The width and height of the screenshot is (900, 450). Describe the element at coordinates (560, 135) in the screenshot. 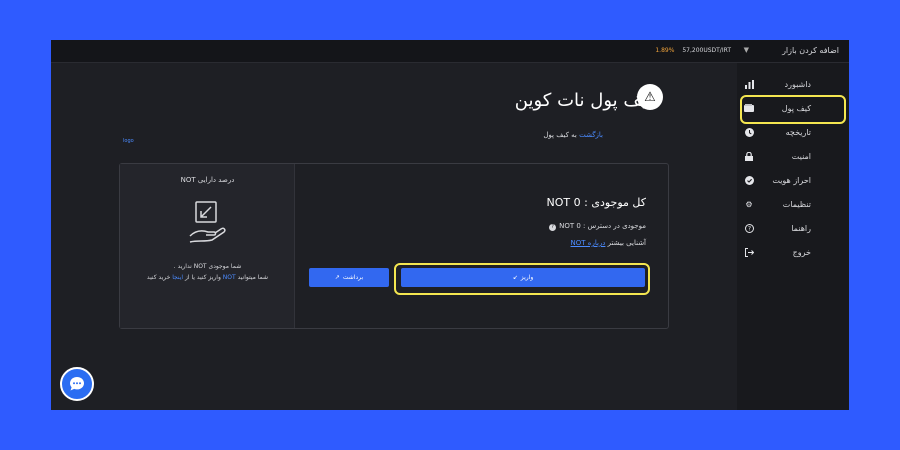

I see `back-link-text: به کیف پول` at that location.